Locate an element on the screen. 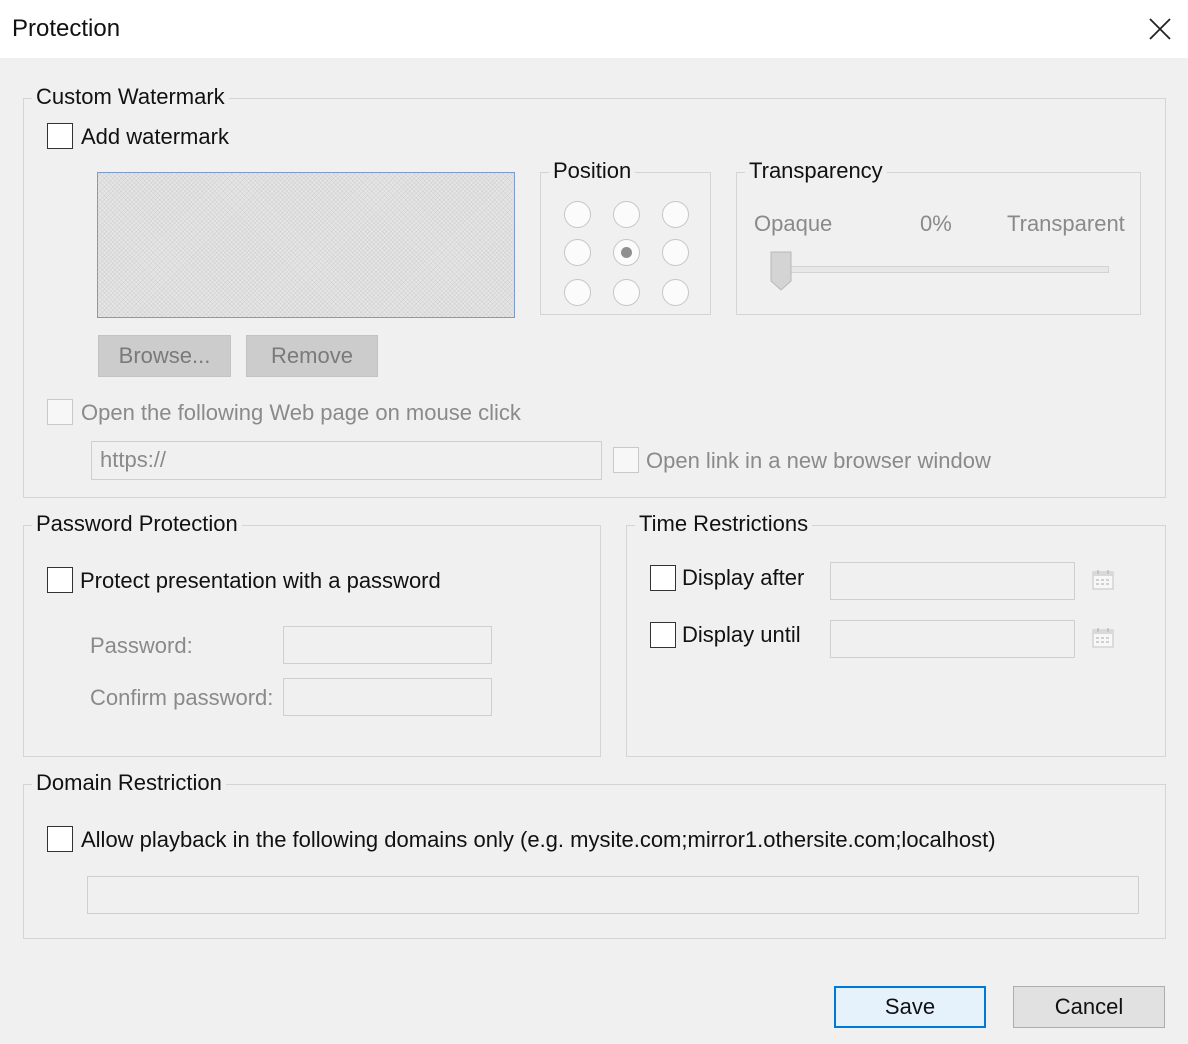  transparency-legend: Transparency is located at coordinates (816, 171).